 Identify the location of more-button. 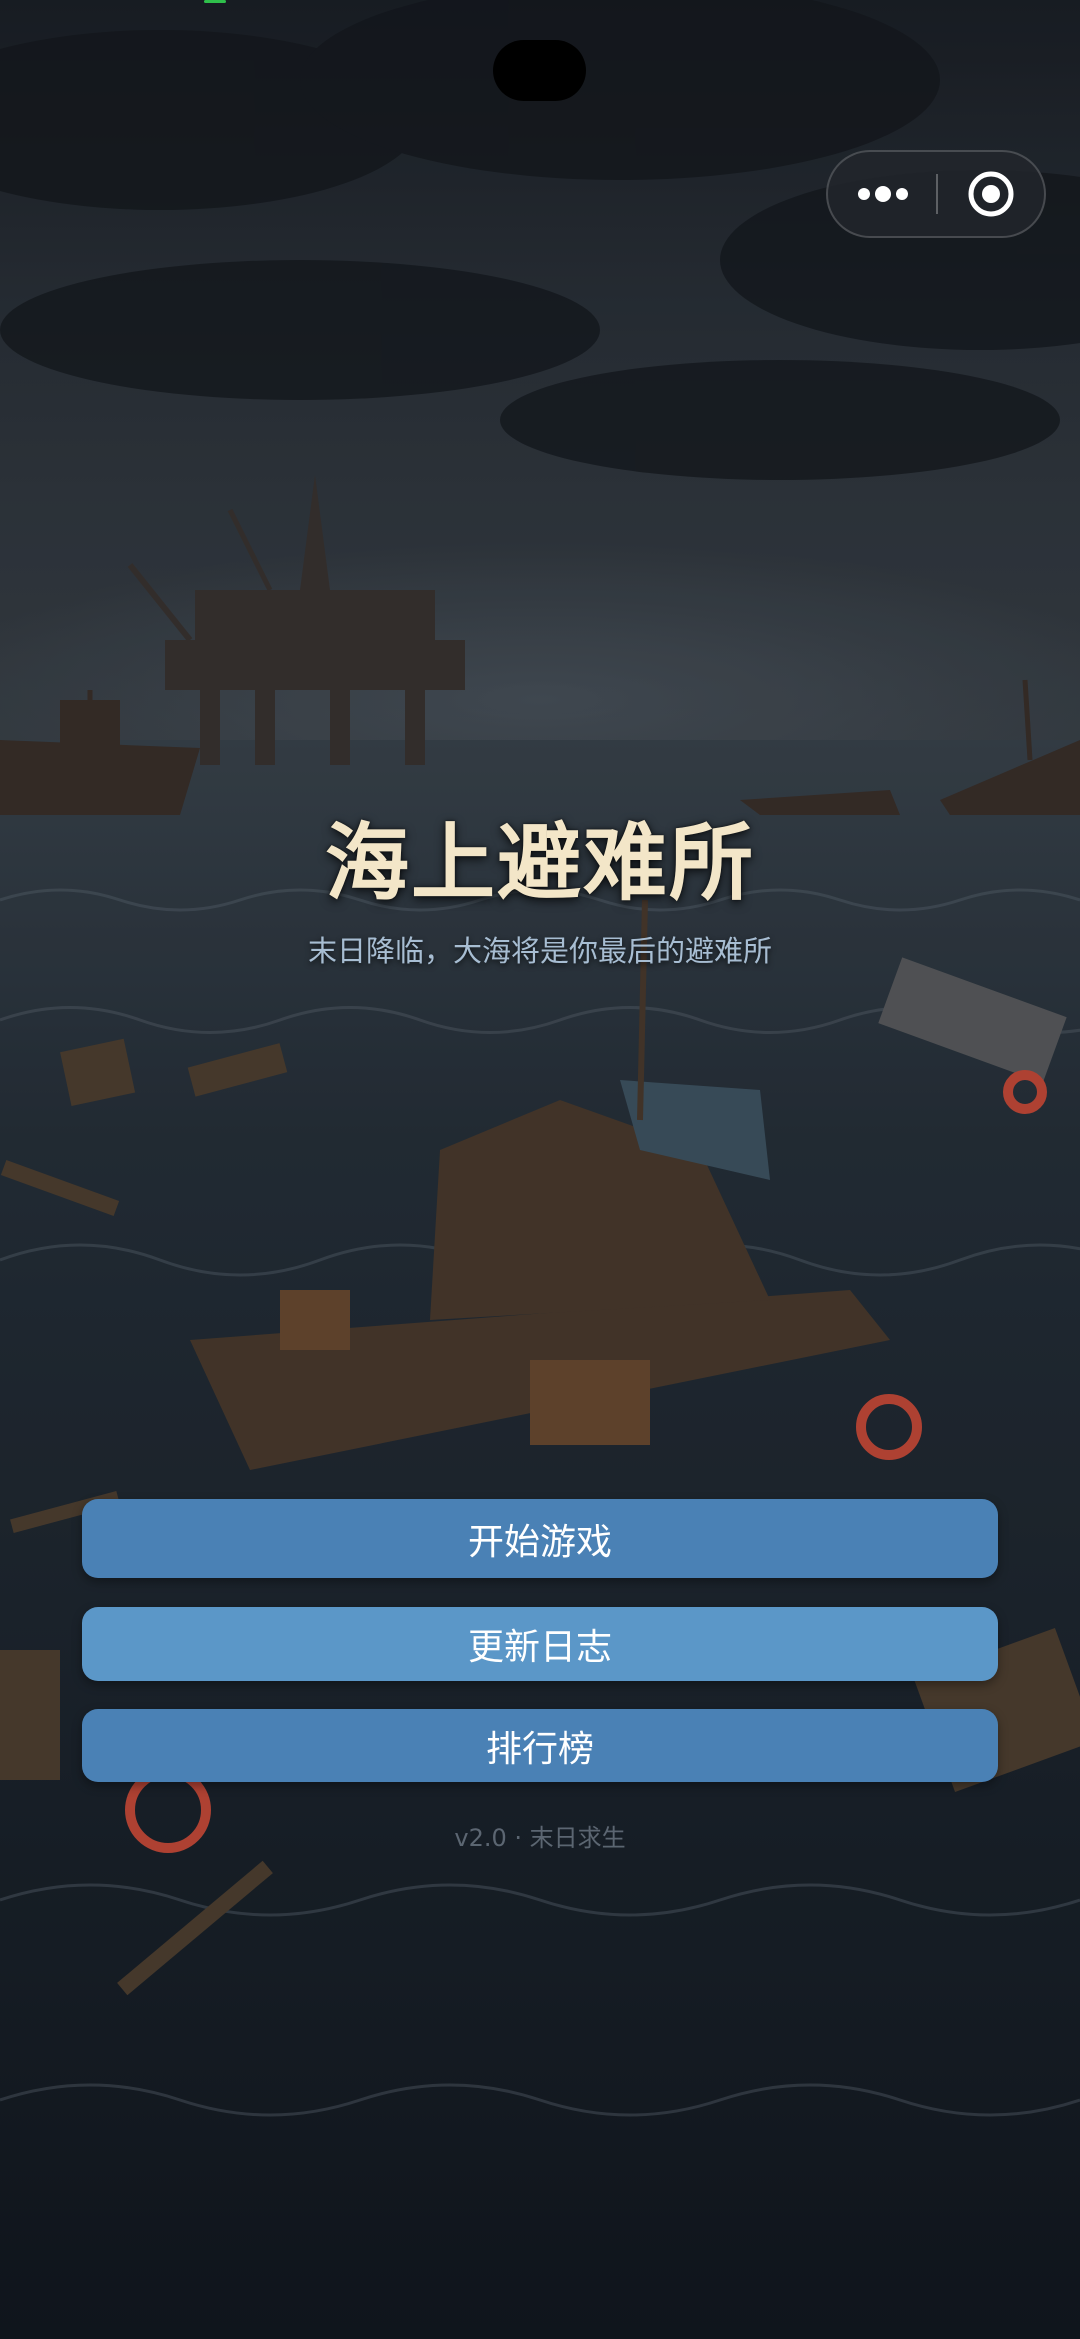
(883, 194).